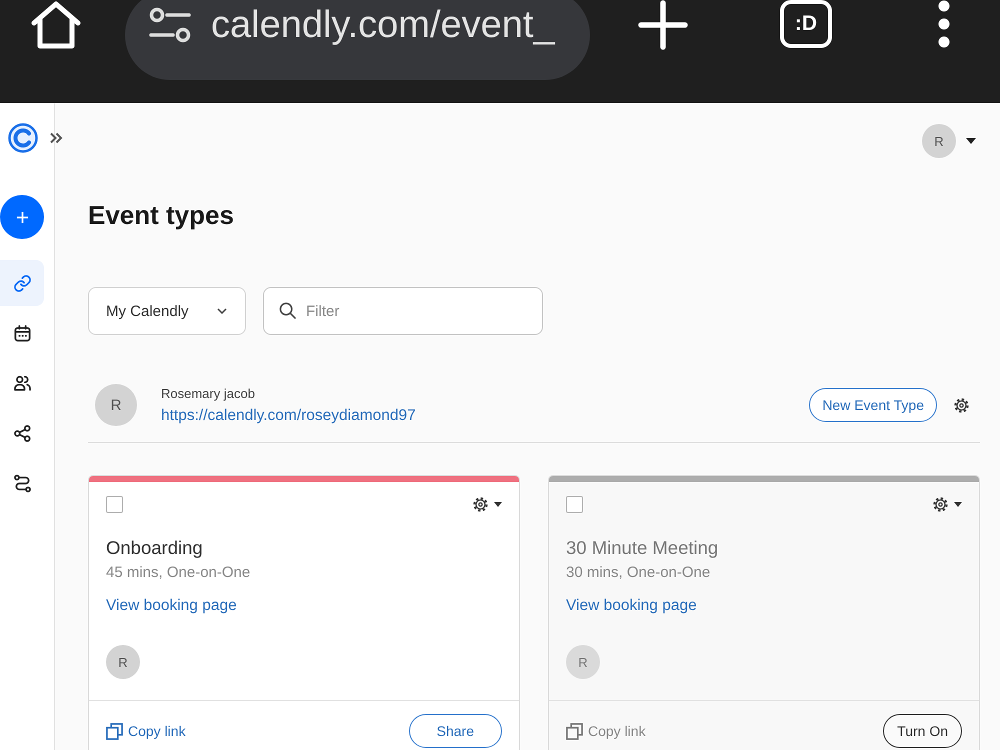 The width and height of the screenshot is (1000, 750). I want to click on home-icon, so click(56, 25).